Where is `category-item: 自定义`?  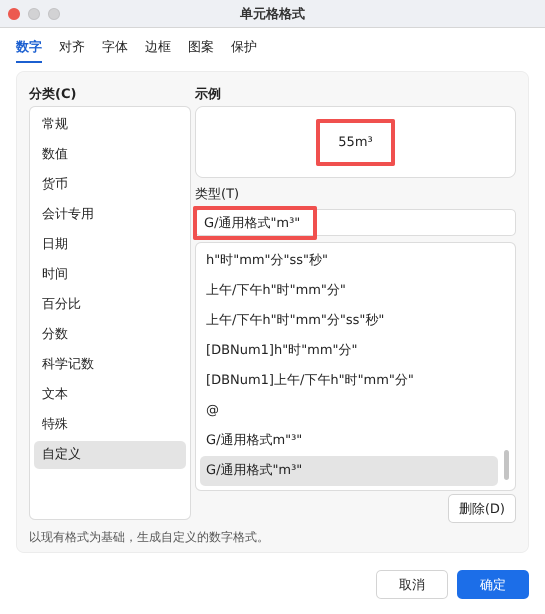
category-item: 自定义 is located at coordinates (110, 455).